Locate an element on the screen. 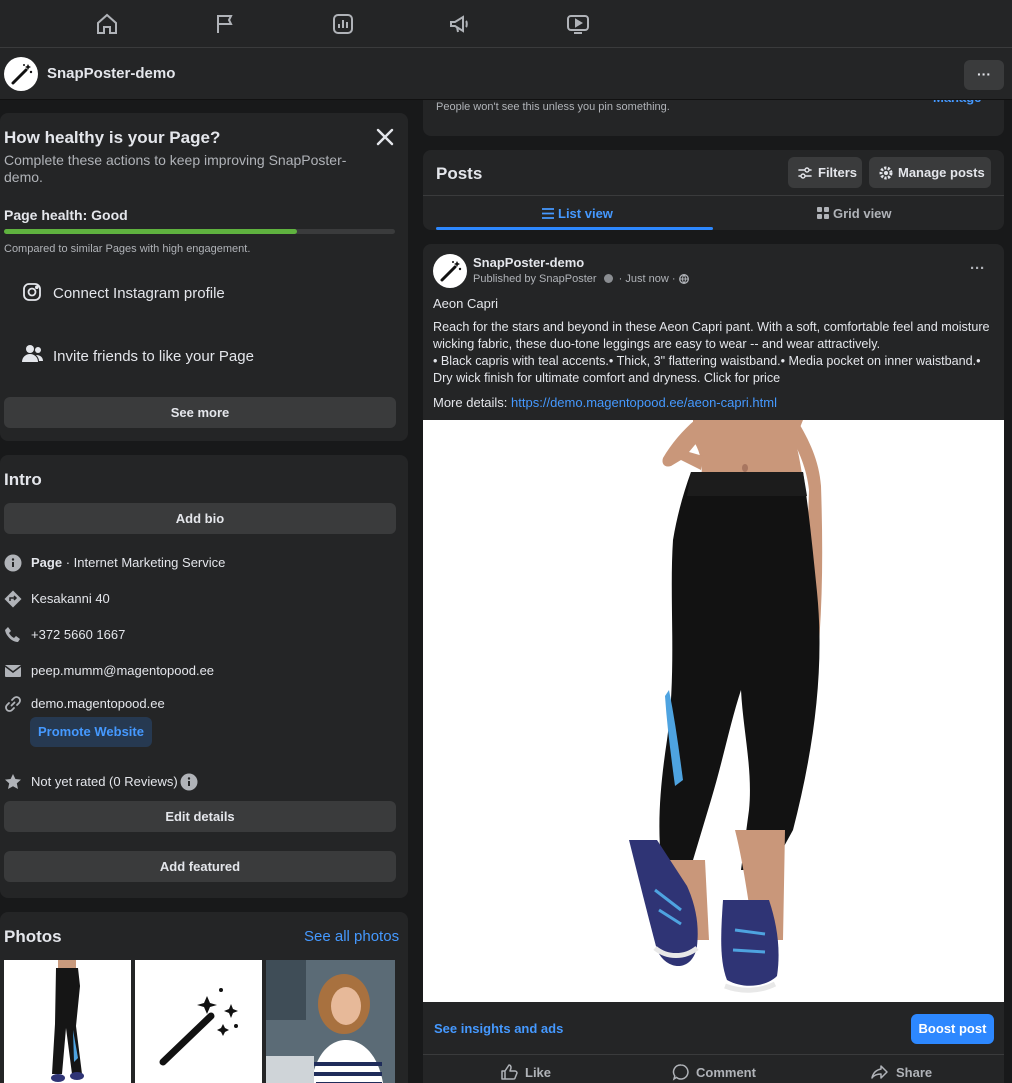 This screenshot has width=1012, height=1083. manage-posts-button: Manage posts is located at coordinates (930, 172).